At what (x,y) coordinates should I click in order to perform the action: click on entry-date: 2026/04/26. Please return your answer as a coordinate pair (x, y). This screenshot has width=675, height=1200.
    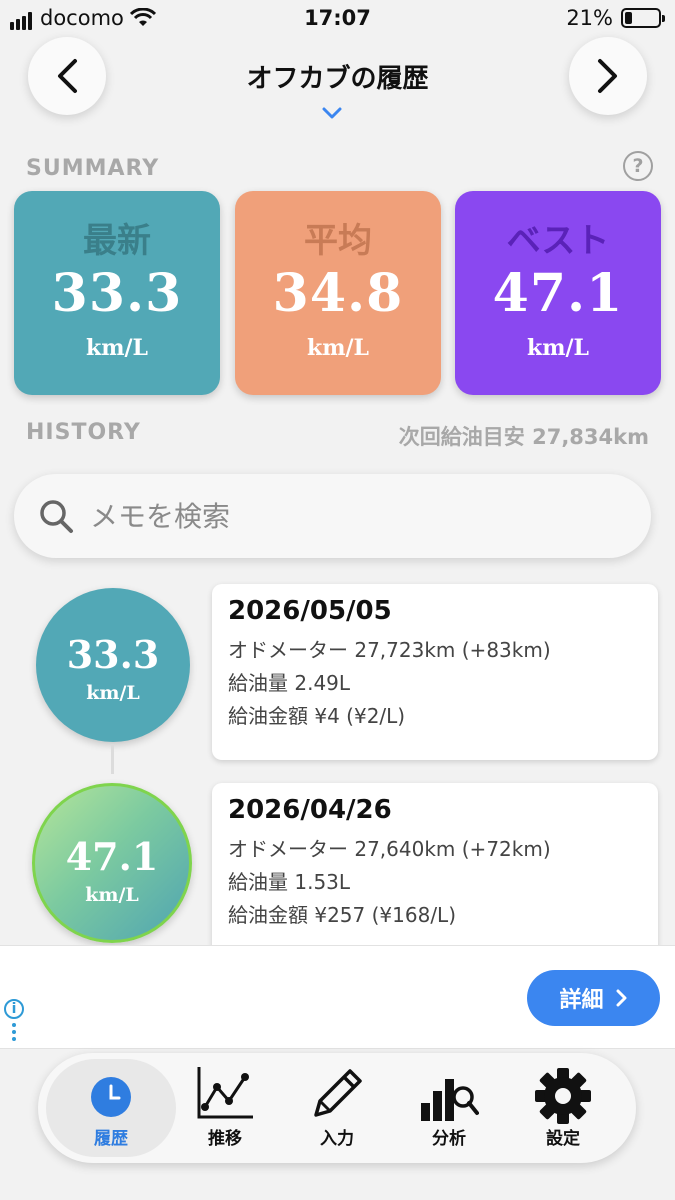
    Looking at the image, I should click on (310, 810).